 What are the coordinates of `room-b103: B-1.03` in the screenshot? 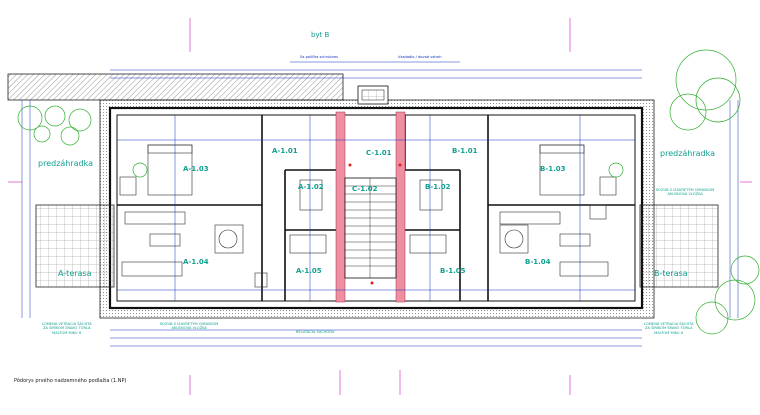 It's located at (553, 169).